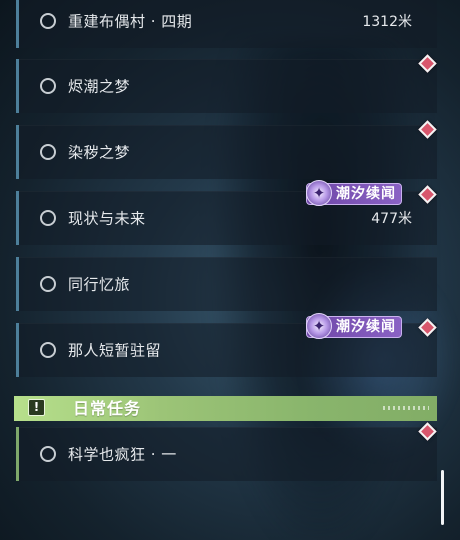 This screenshot has height=540, width=460. What do you see at coordinates (442, 497) in the screenshot?
I see `scrollbar-thumb` at bounding box center [442, 497].